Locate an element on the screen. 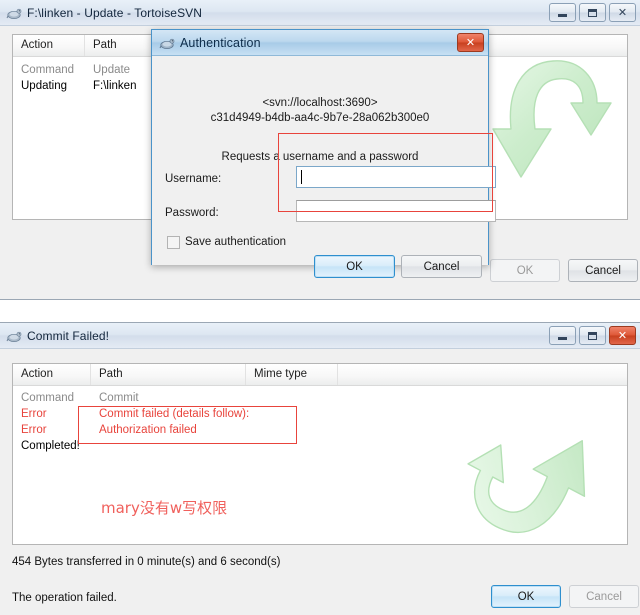  update-cancel-button: Cancel is located at coordinates (603, 270).